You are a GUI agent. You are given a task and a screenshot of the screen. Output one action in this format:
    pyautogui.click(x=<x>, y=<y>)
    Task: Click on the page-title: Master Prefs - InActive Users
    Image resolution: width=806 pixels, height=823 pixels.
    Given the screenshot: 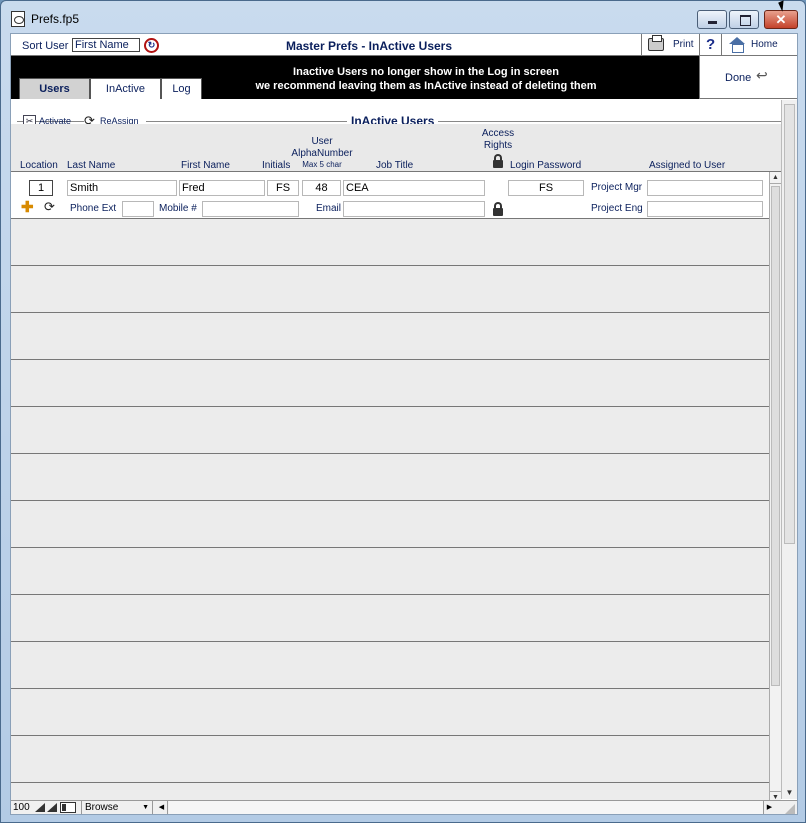 What is the action you would take?
    pyautogui.click(x=369, y=46)
    